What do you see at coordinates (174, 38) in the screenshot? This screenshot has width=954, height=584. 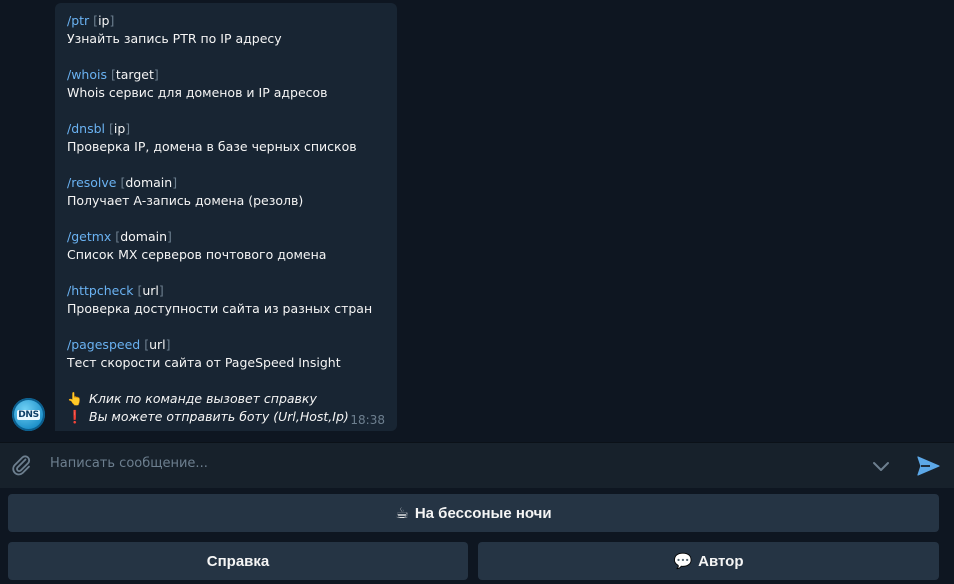 I see `command-desc: Узнайть запись PTR по IP адресу` at bounding box center [174, 38].